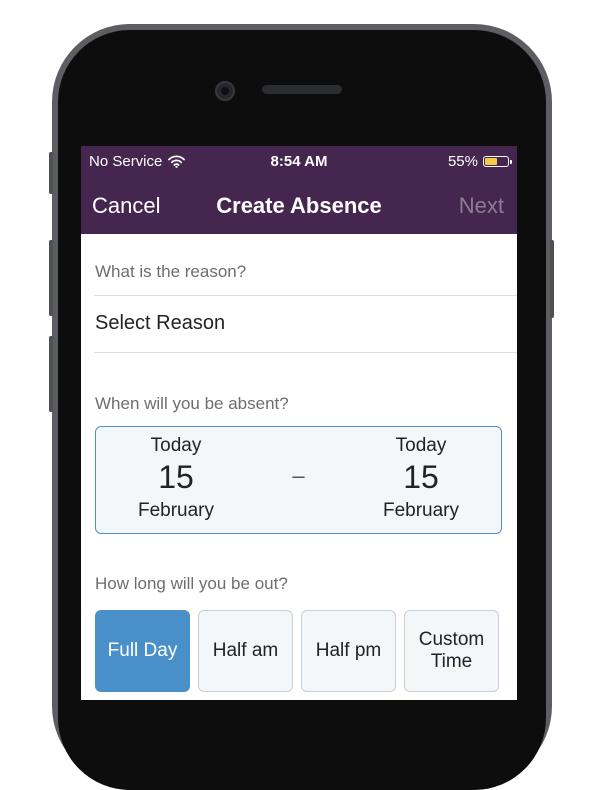  Describe the element at coordinates (299, 324) in the screenshot. I see `select-reason-row: Select Reason` at that location.